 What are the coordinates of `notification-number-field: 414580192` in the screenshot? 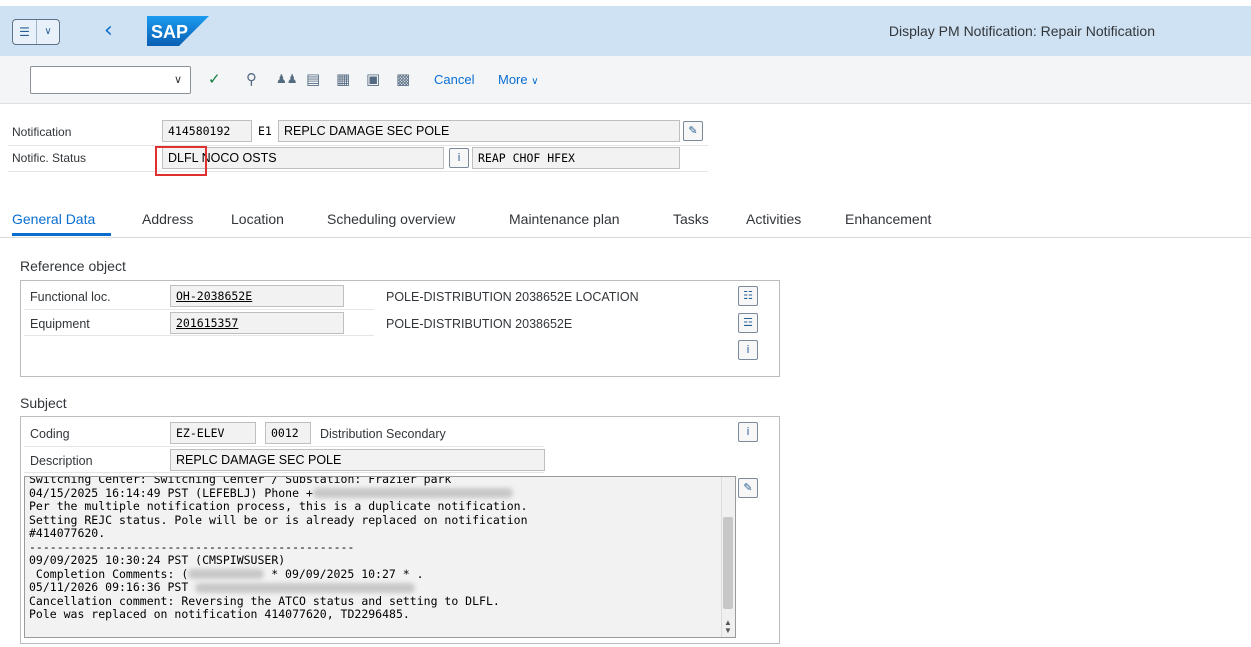 It's located at (207, 131).